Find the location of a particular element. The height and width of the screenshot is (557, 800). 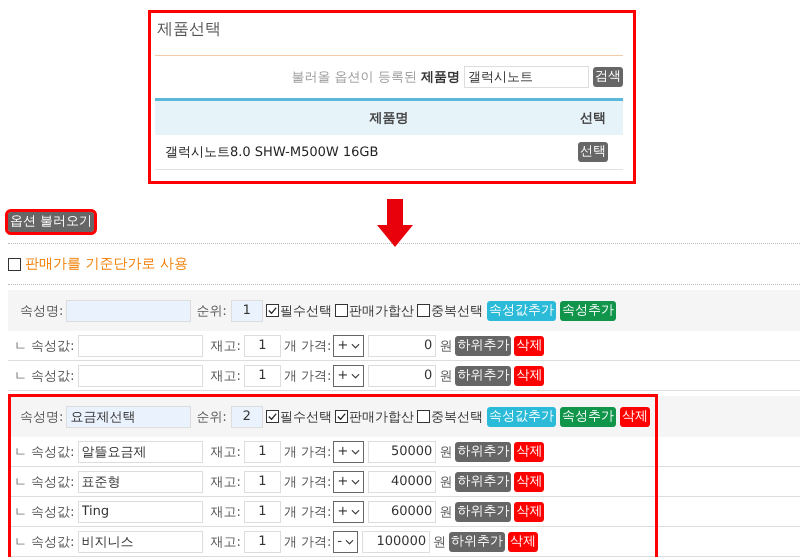

attribute-value-field: 비지니스 is located at coordinates (140, 541).